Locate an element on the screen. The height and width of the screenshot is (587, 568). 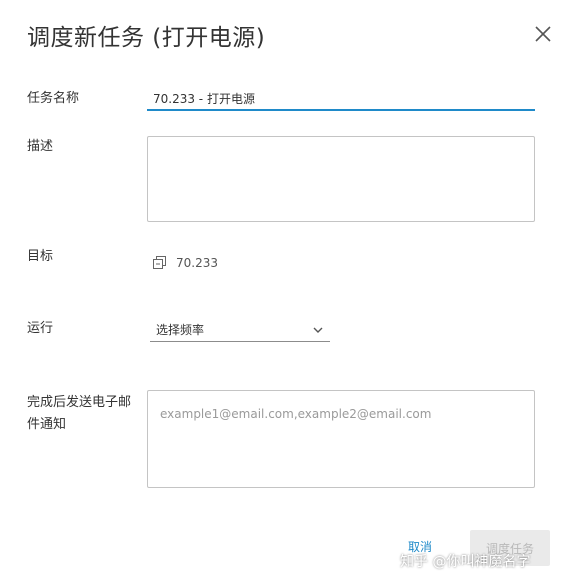
chevron-down-icon is located at coordinates (318, 330).